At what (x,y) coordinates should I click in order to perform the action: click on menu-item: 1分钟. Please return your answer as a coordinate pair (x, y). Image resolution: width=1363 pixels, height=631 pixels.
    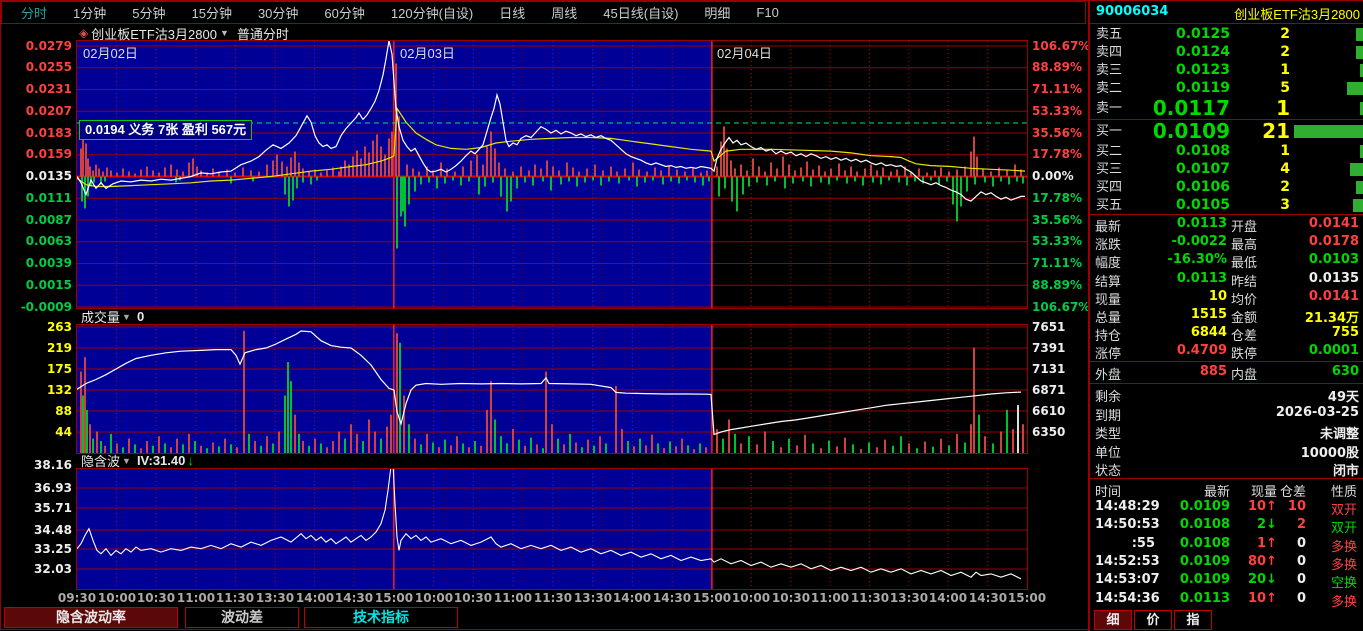
    Looking at the image, I should click on (89, 12).